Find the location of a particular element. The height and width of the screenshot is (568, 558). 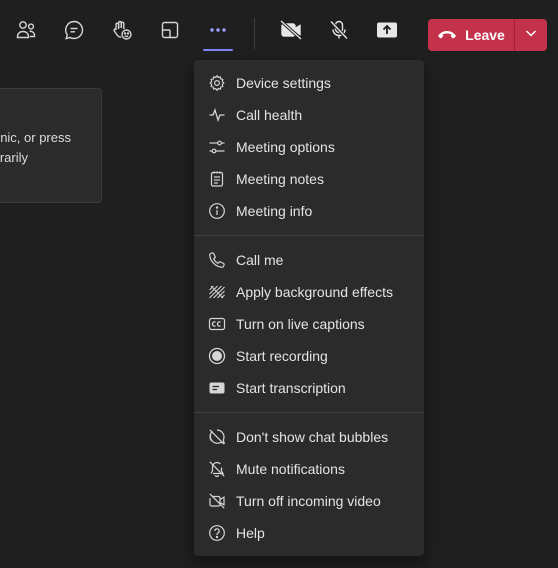

closed-captions-icon is located at coordinates (217, 324).